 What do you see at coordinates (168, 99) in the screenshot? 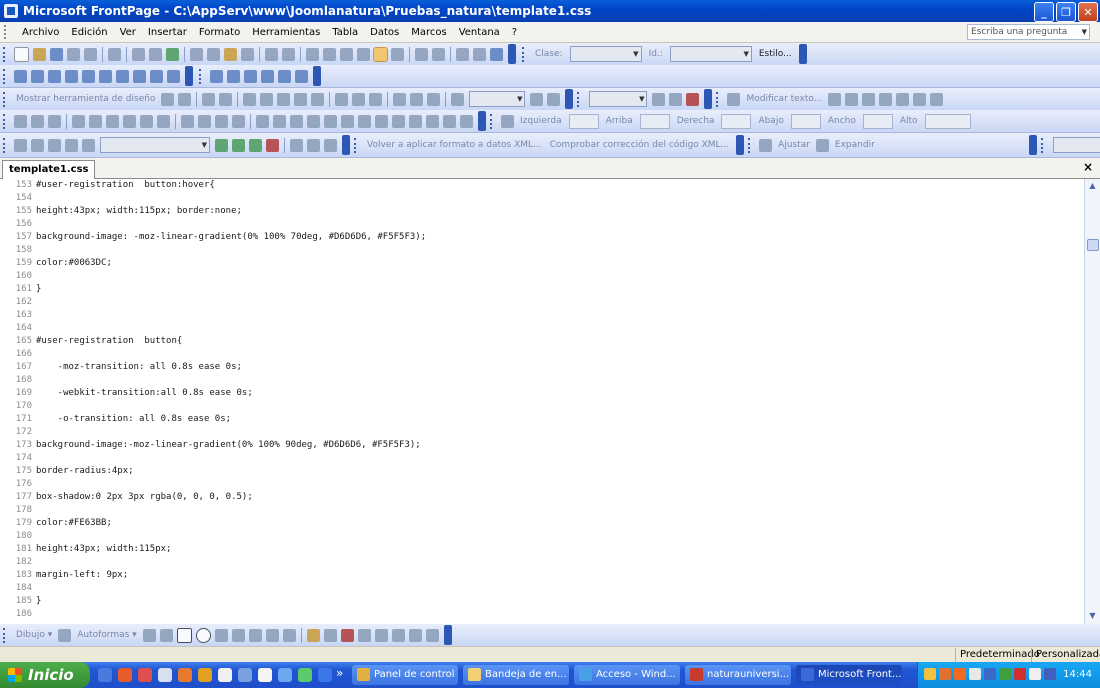
I see `layout-table-icon` at bounding box center [168, 99].